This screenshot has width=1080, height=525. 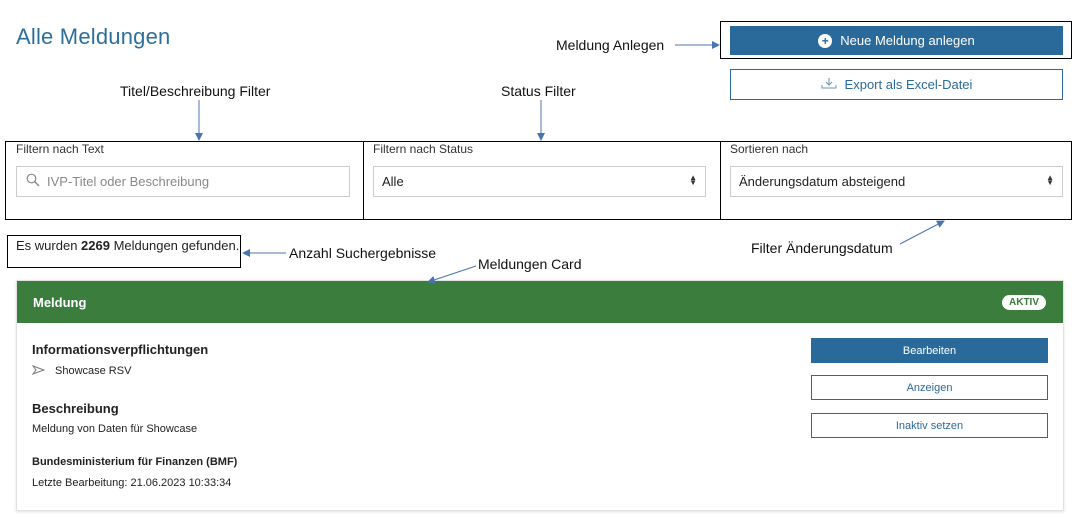 What do you see at coordinates (132, 483) in the screenshot?
I see `last-edit: Letzte Bearbeitung: 21.06.2023 10:33:34` at bounding box center [132, 483].